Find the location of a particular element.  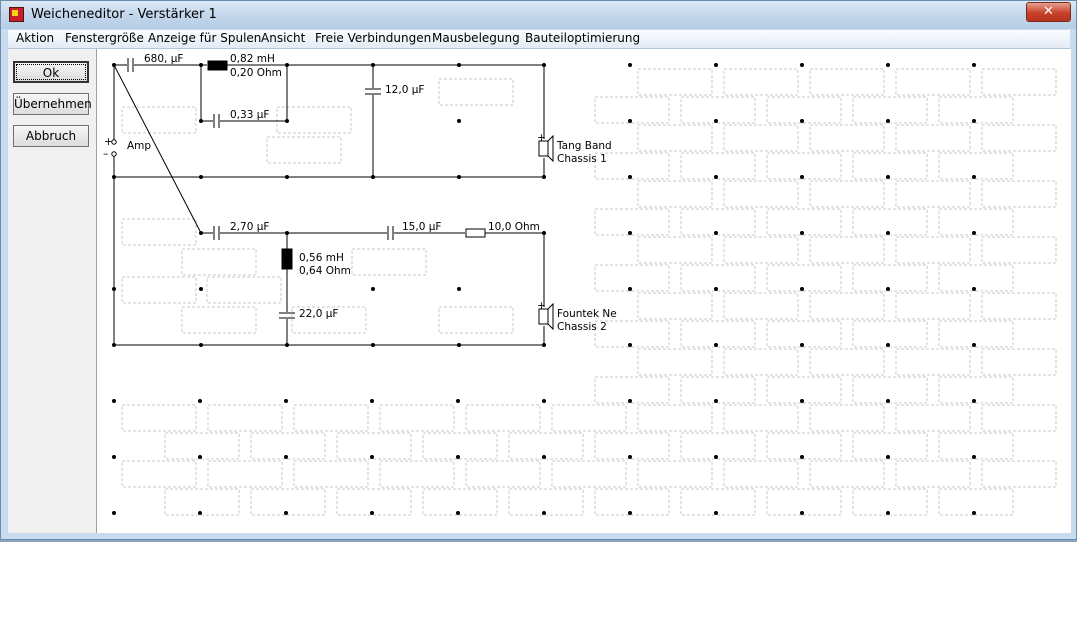

resistor-r1-woofer is located at coordinates (475, 233).